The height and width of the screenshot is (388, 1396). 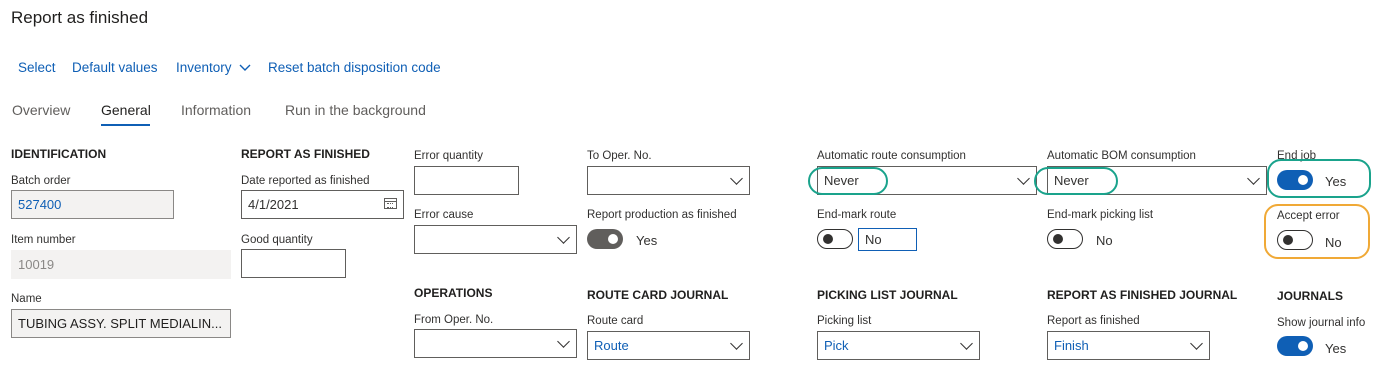 I want to click on show-journal-info-value: Yes, so click(x=1336, y=348).